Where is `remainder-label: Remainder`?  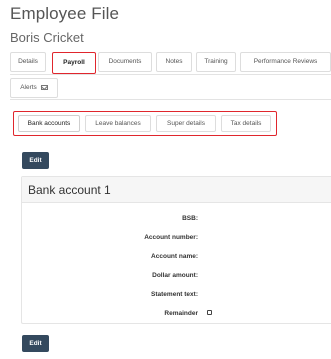 remainder-label: Remainder is located at coordinates (181, 313).